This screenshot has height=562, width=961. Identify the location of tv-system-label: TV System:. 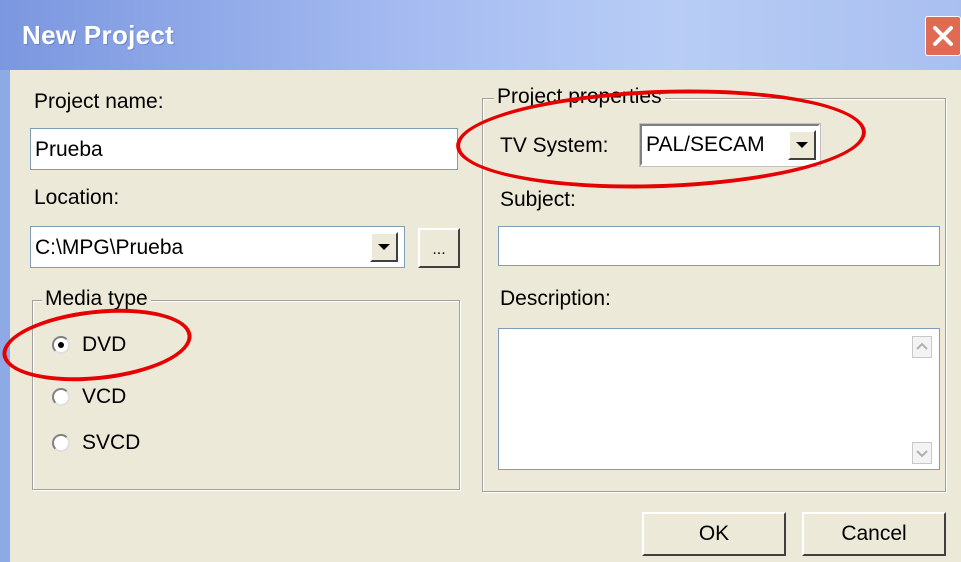
(554, 145).